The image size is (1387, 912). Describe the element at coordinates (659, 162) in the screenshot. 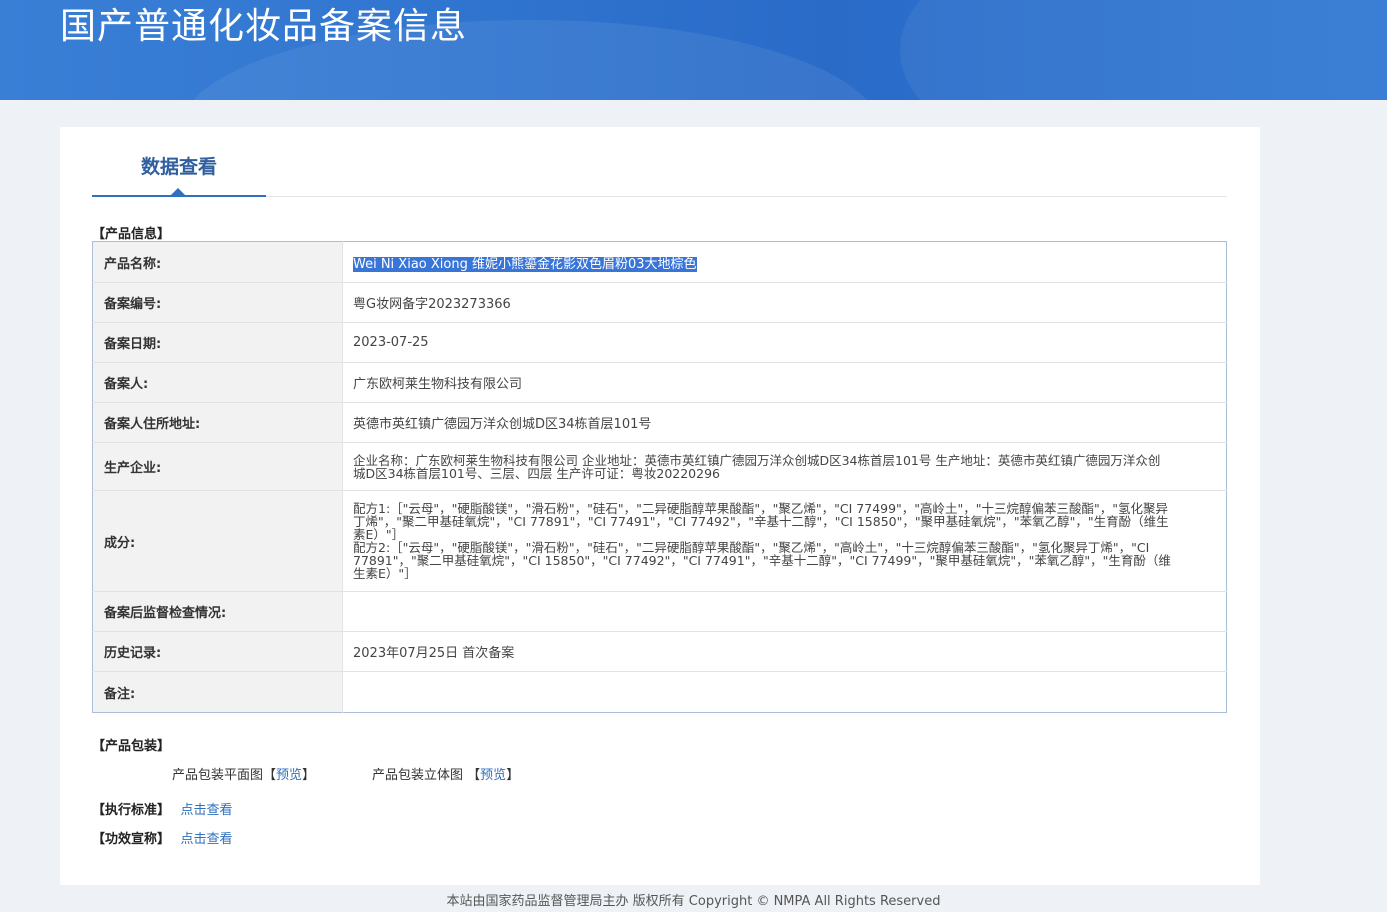

I see `tab-bar: 数据查看` at that location.